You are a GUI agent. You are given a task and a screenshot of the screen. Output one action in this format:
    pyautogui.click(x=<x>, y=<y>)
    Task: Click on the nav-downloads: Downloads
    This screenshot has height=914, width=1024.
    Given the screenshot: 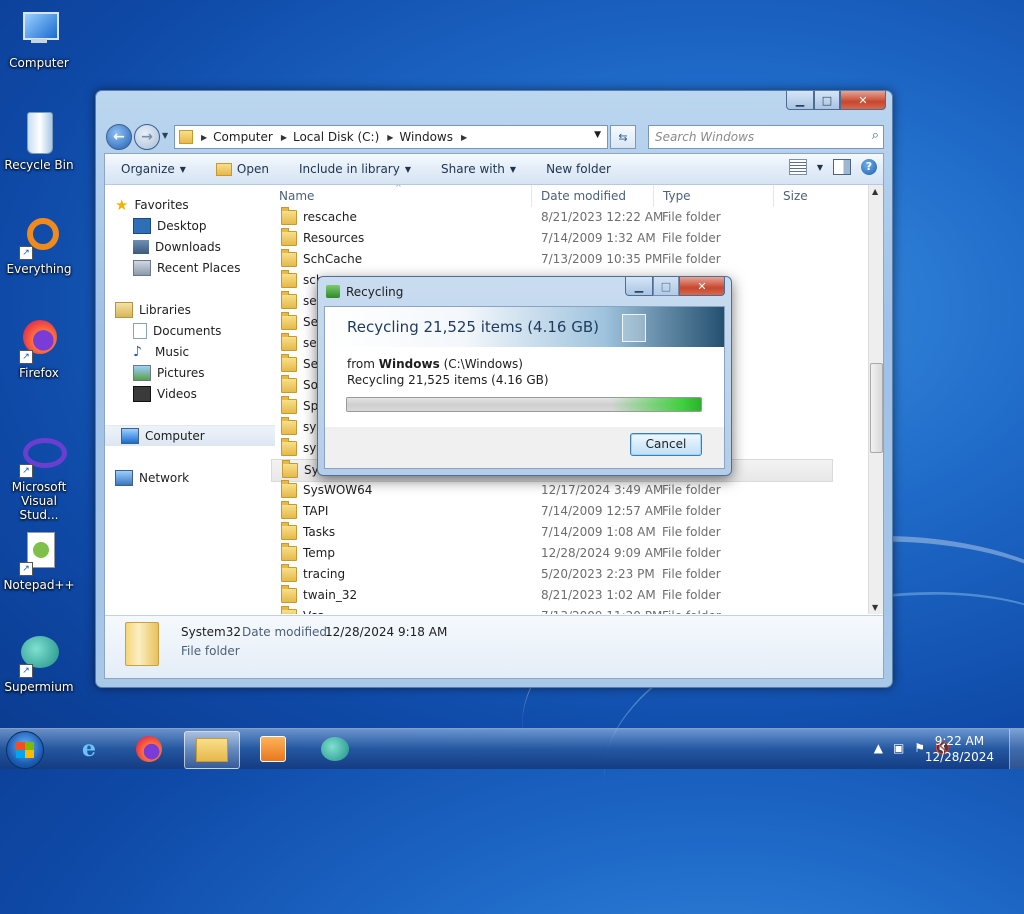 What is the action you would take?
    pyautogui.click(x=177, y=247)
    